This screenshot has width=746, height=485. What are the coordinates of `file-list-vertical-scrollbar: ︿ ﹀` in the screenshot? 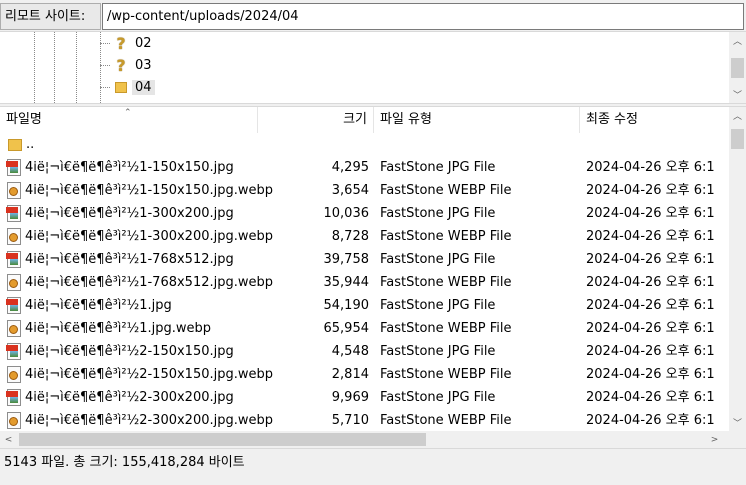 It's located at (737, 269).